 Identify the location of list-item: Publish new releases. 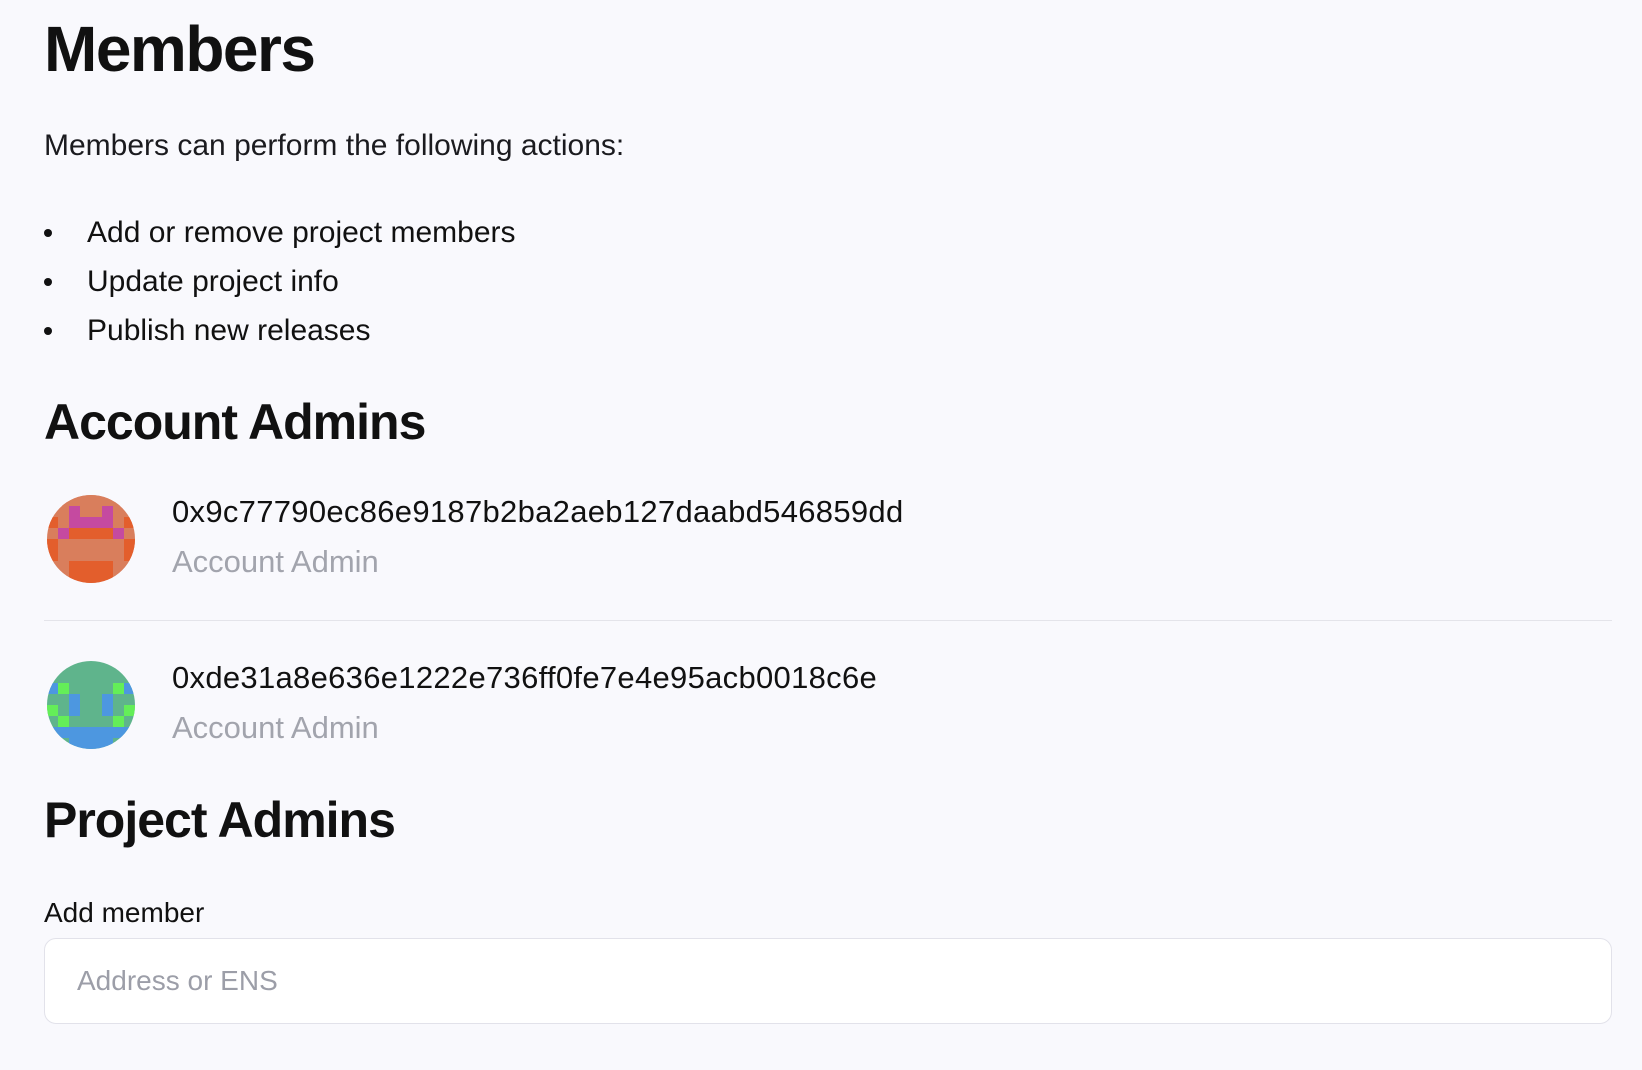
(280, 330).